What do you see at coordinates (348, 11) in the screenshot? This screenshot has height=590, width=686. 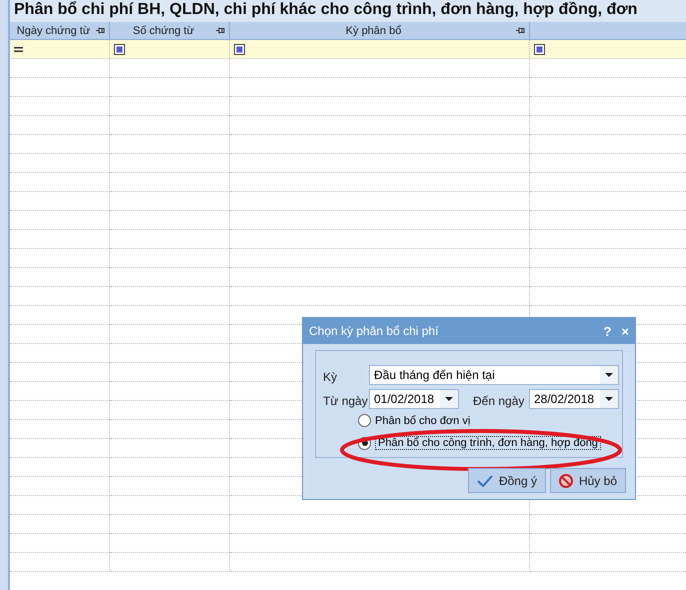 I see `page-title: Phân bổ chi phí BH, QLDN, chi phí khác cho công trình, đơn hàng, hợp đồng, đơn` at bounding box center [348, 11].